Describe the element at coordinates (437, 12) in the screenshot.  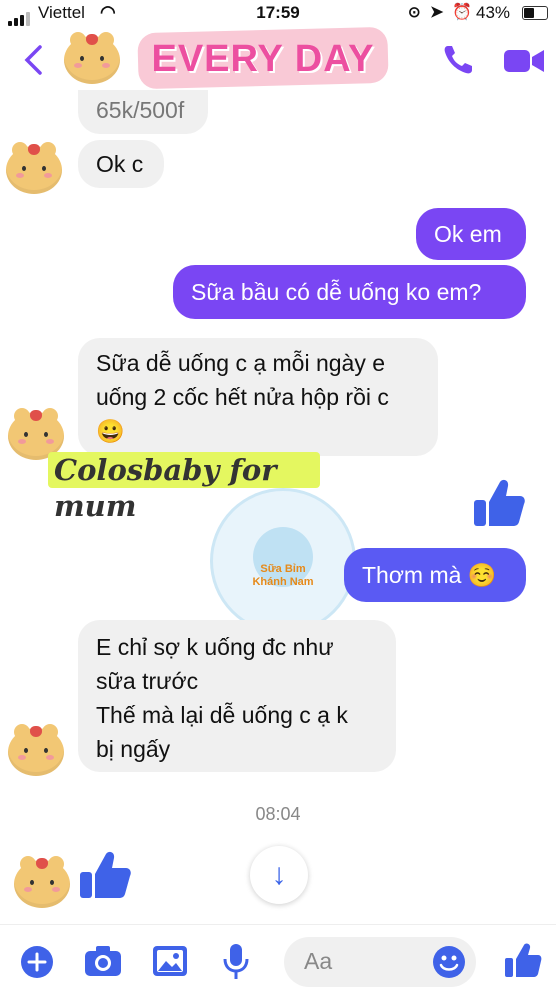
I see `location-icon: ➤` at that location.